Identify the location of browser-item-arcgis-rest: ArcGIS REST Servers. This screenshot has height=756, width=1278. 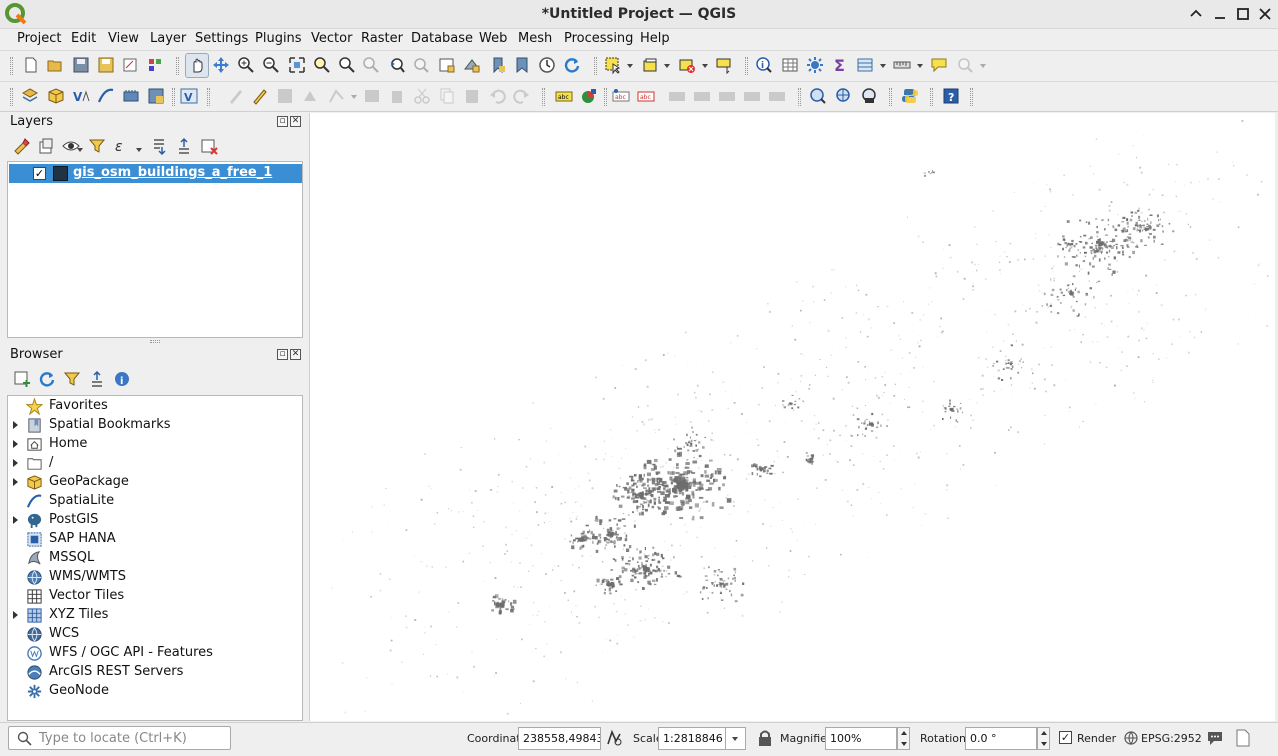
(155, 672).